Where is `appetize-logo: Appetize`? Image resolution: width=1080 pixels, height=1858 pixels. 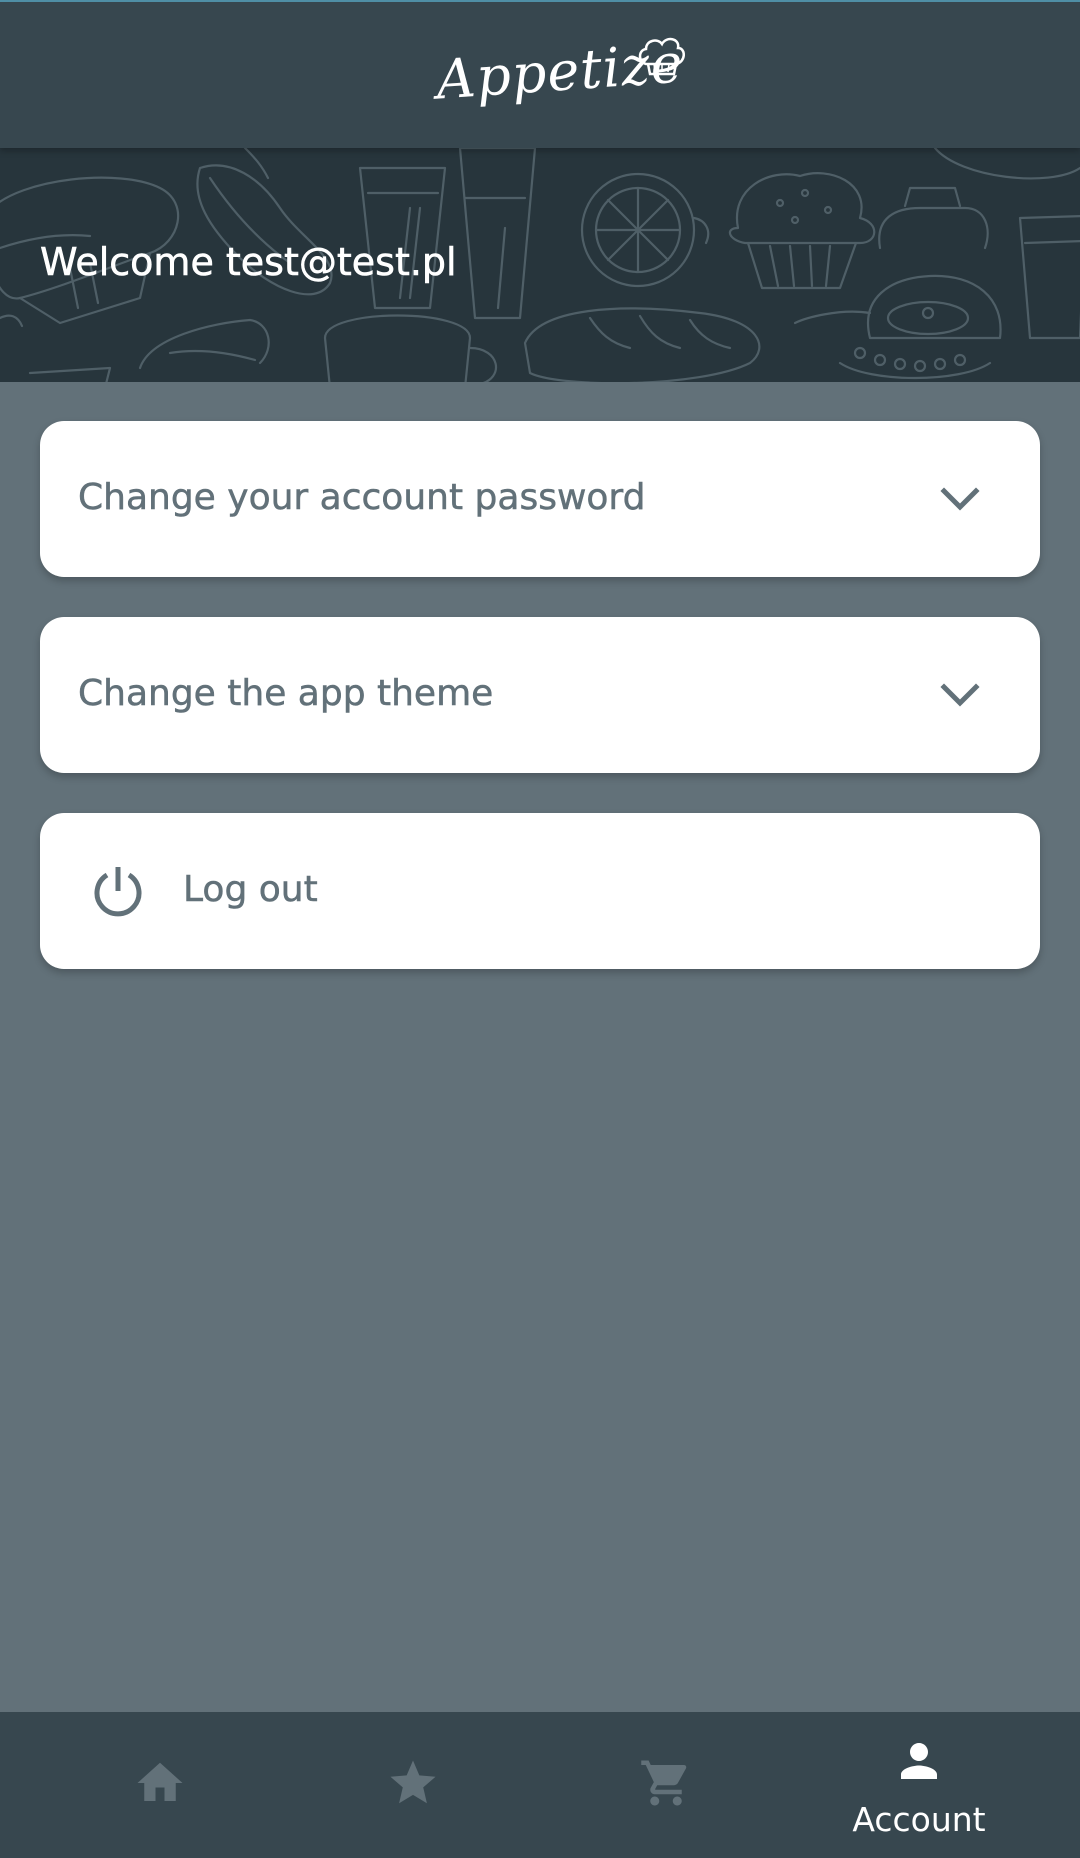
appetize-logo: Appetize is located at coordinates (540, 76).